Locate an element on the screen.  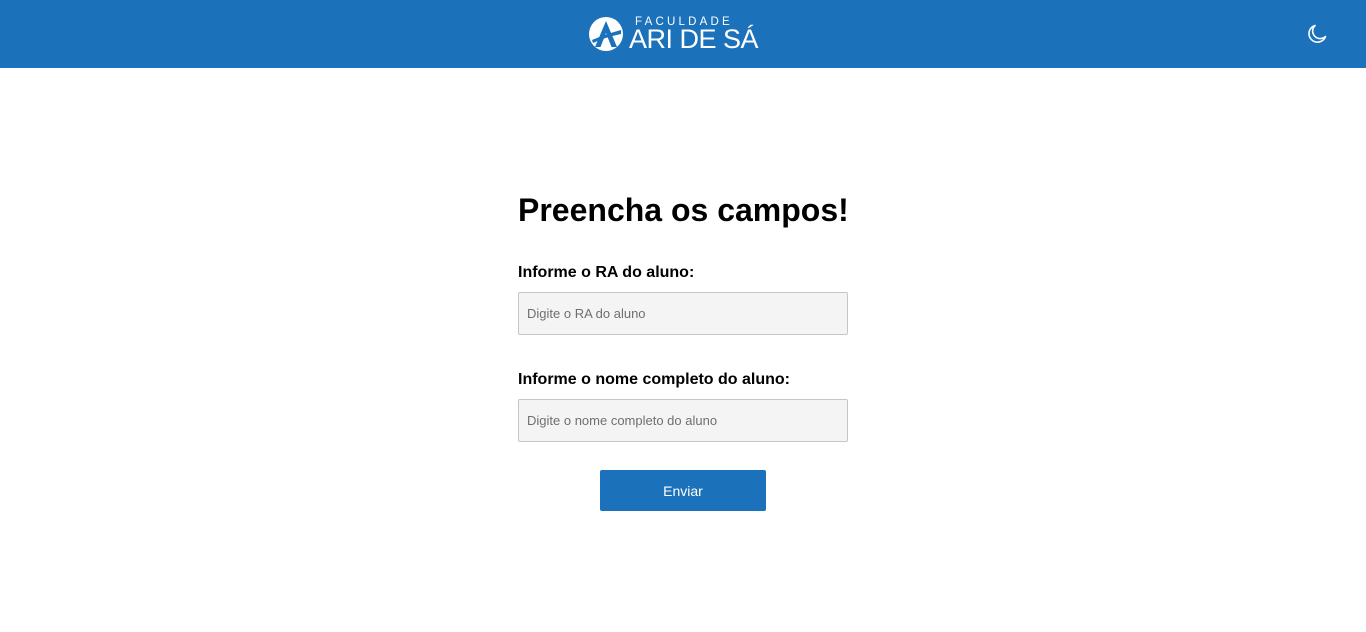
ra-label: Informe o RA do aluno: is located at coordinates (606, 272).